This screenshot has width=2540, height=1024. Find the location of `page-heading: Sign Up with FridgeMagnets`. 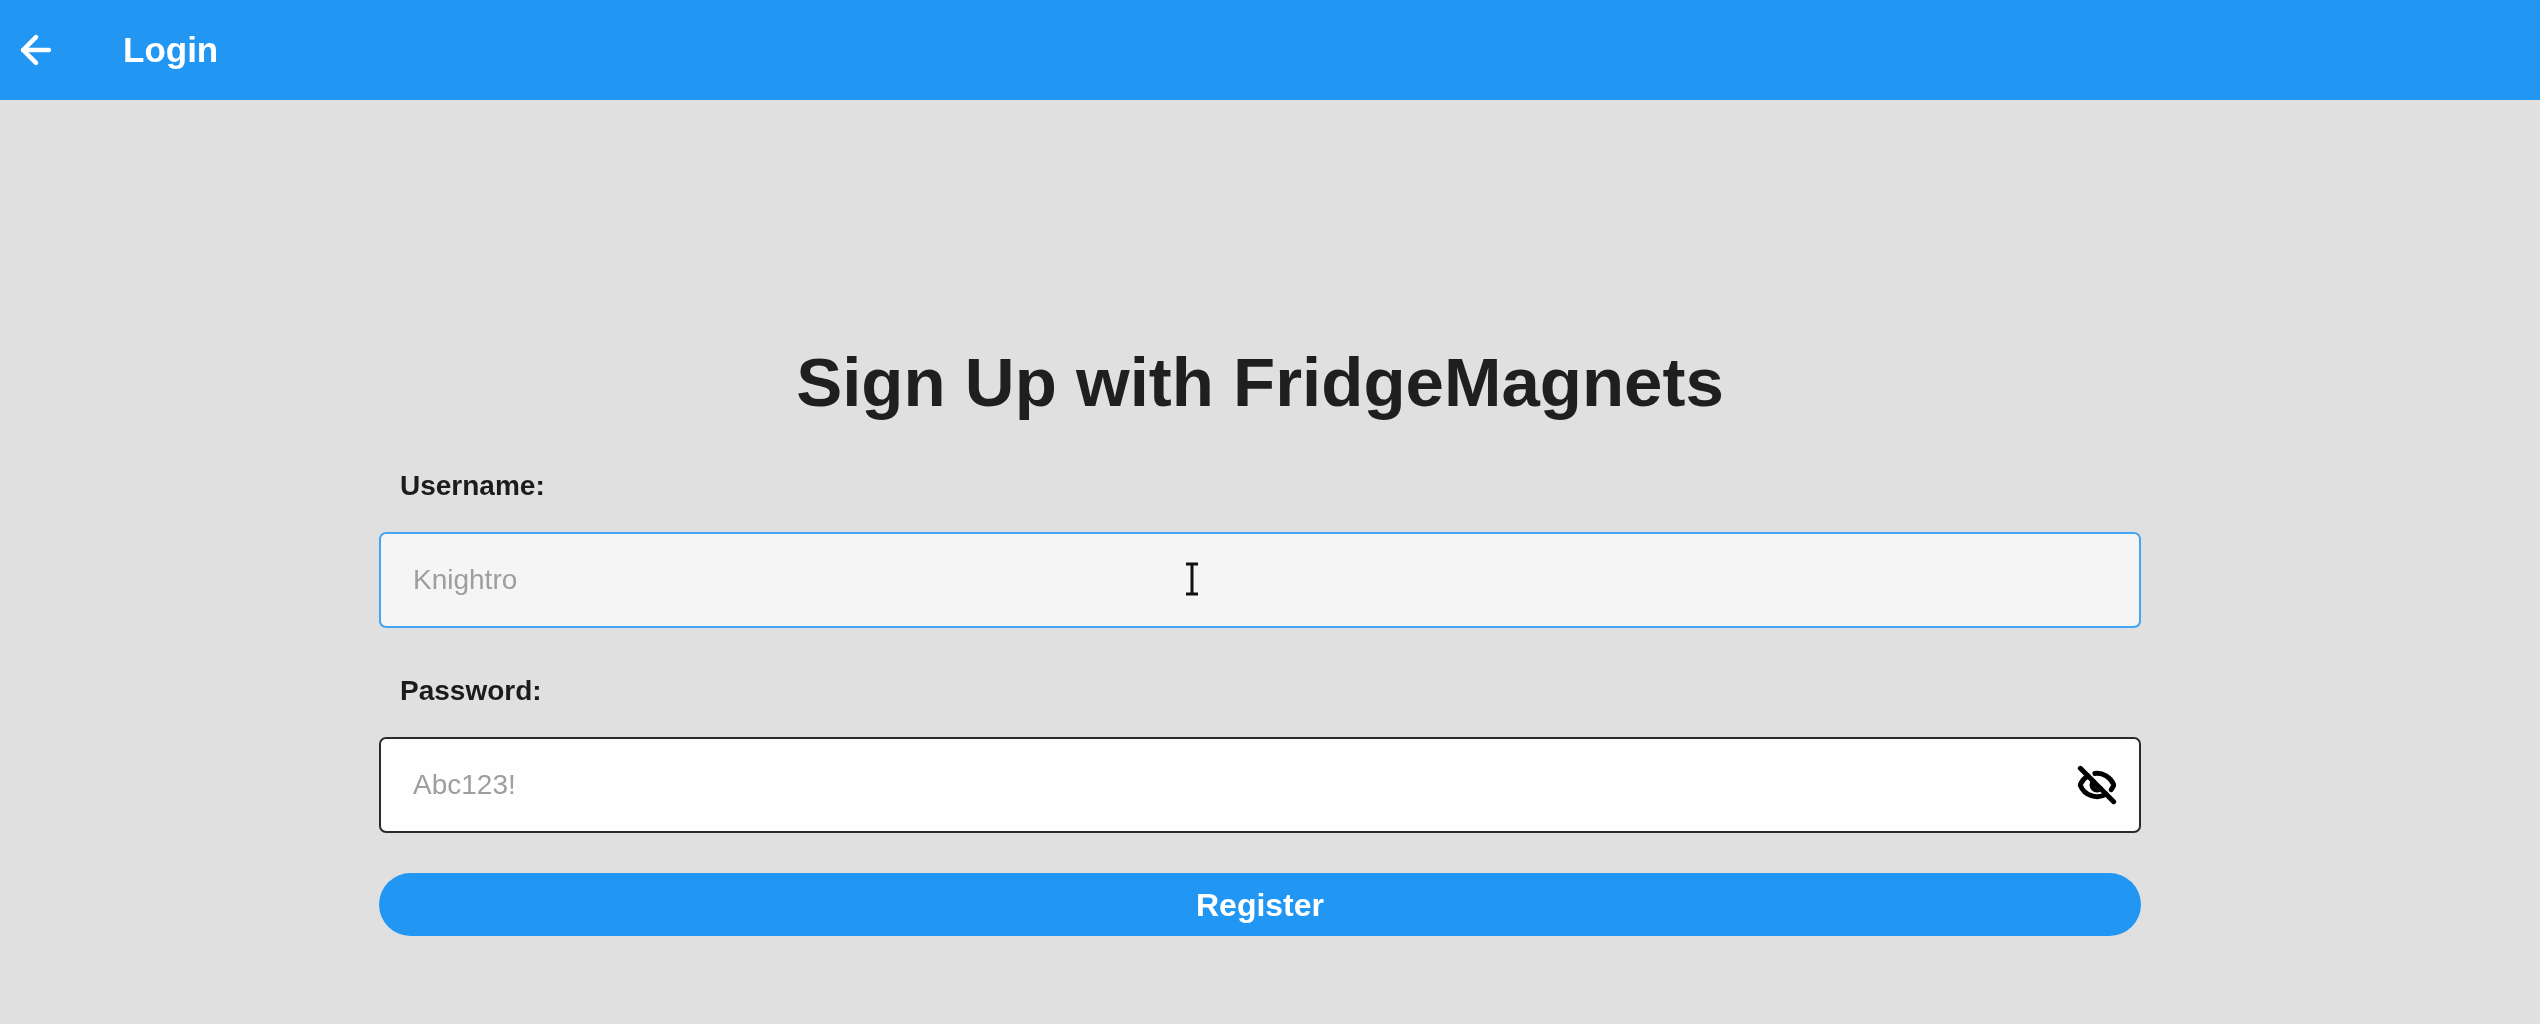

page-heading: Sign Up with FridgeMagnets is located at coordinates (1260, 383).